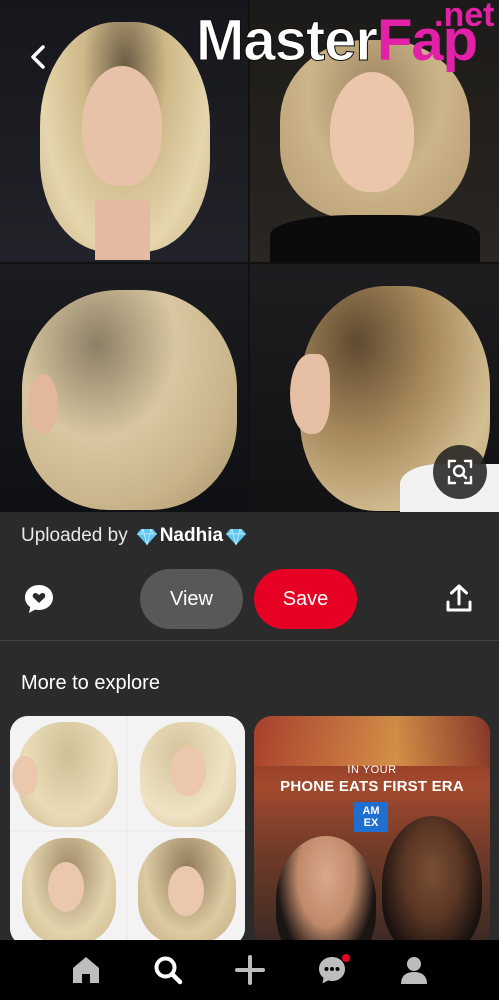  I want to click on notification-dot, so click(346, 958).